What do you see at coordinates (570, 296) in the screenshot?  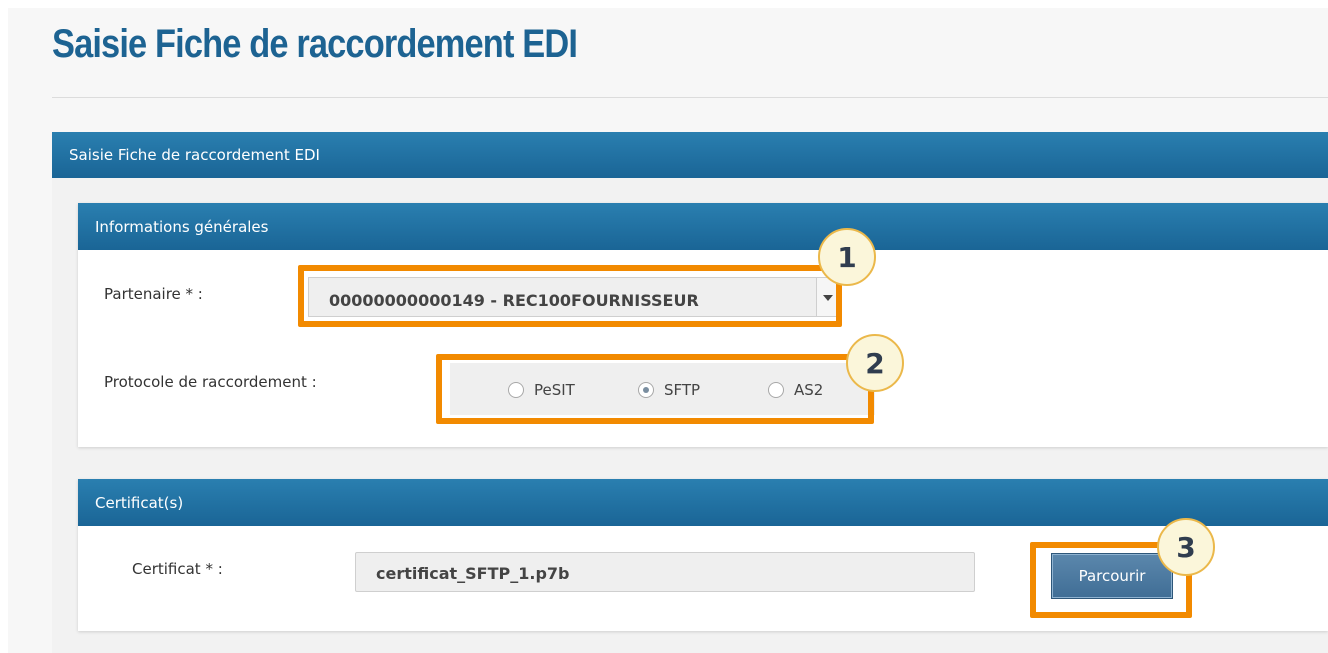 I see `callout-highlight-partner` at bounding box center [570, 296].